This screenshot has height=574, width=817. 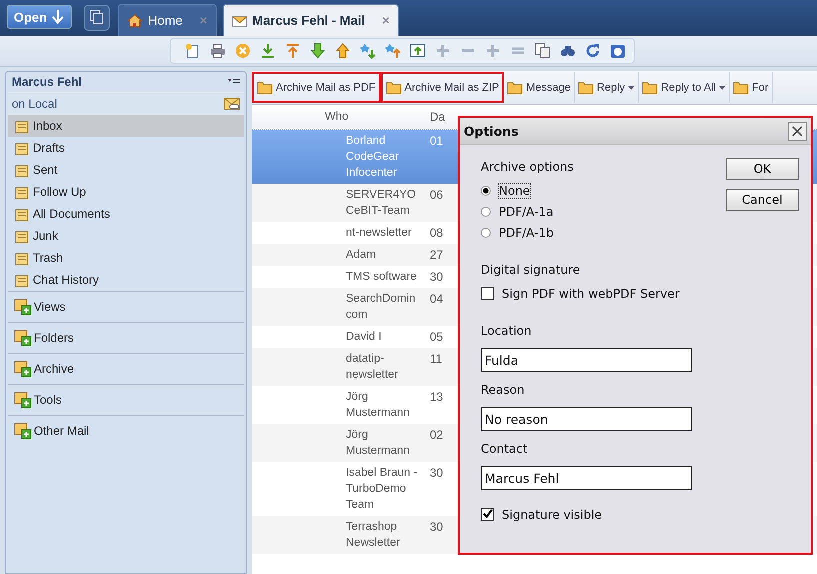 What do you see at coordinates (126, 126) in the screenshot?
I see `folder-item: Inbox` at bounding box center [126, 126].